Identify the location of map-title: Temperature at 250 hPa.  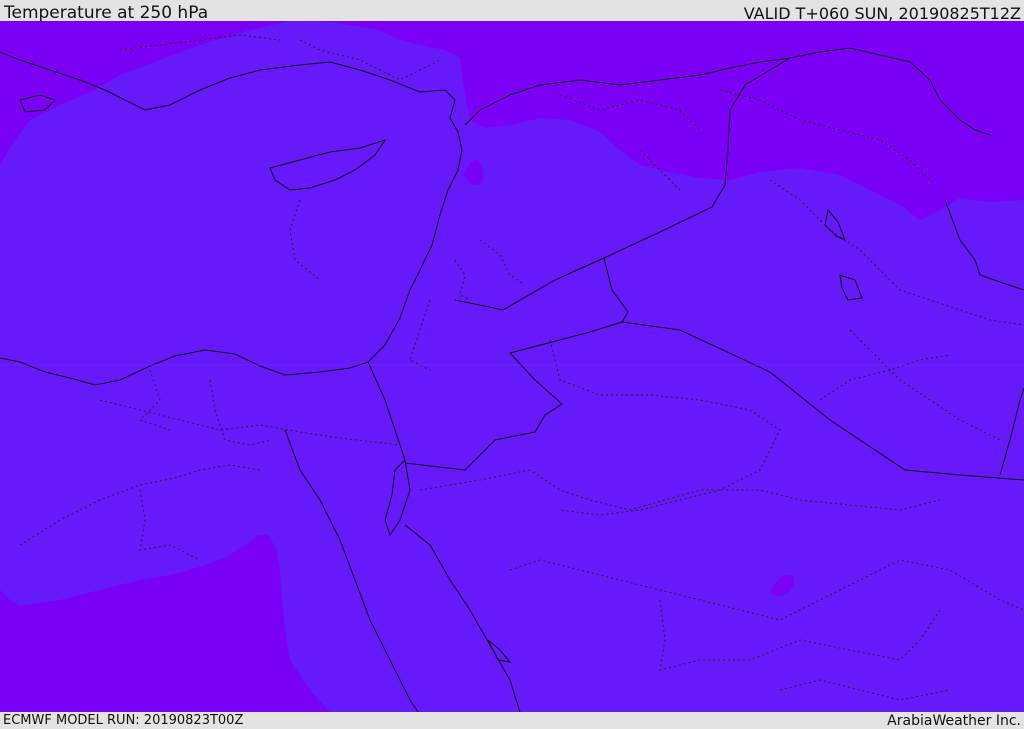
(106, 13).